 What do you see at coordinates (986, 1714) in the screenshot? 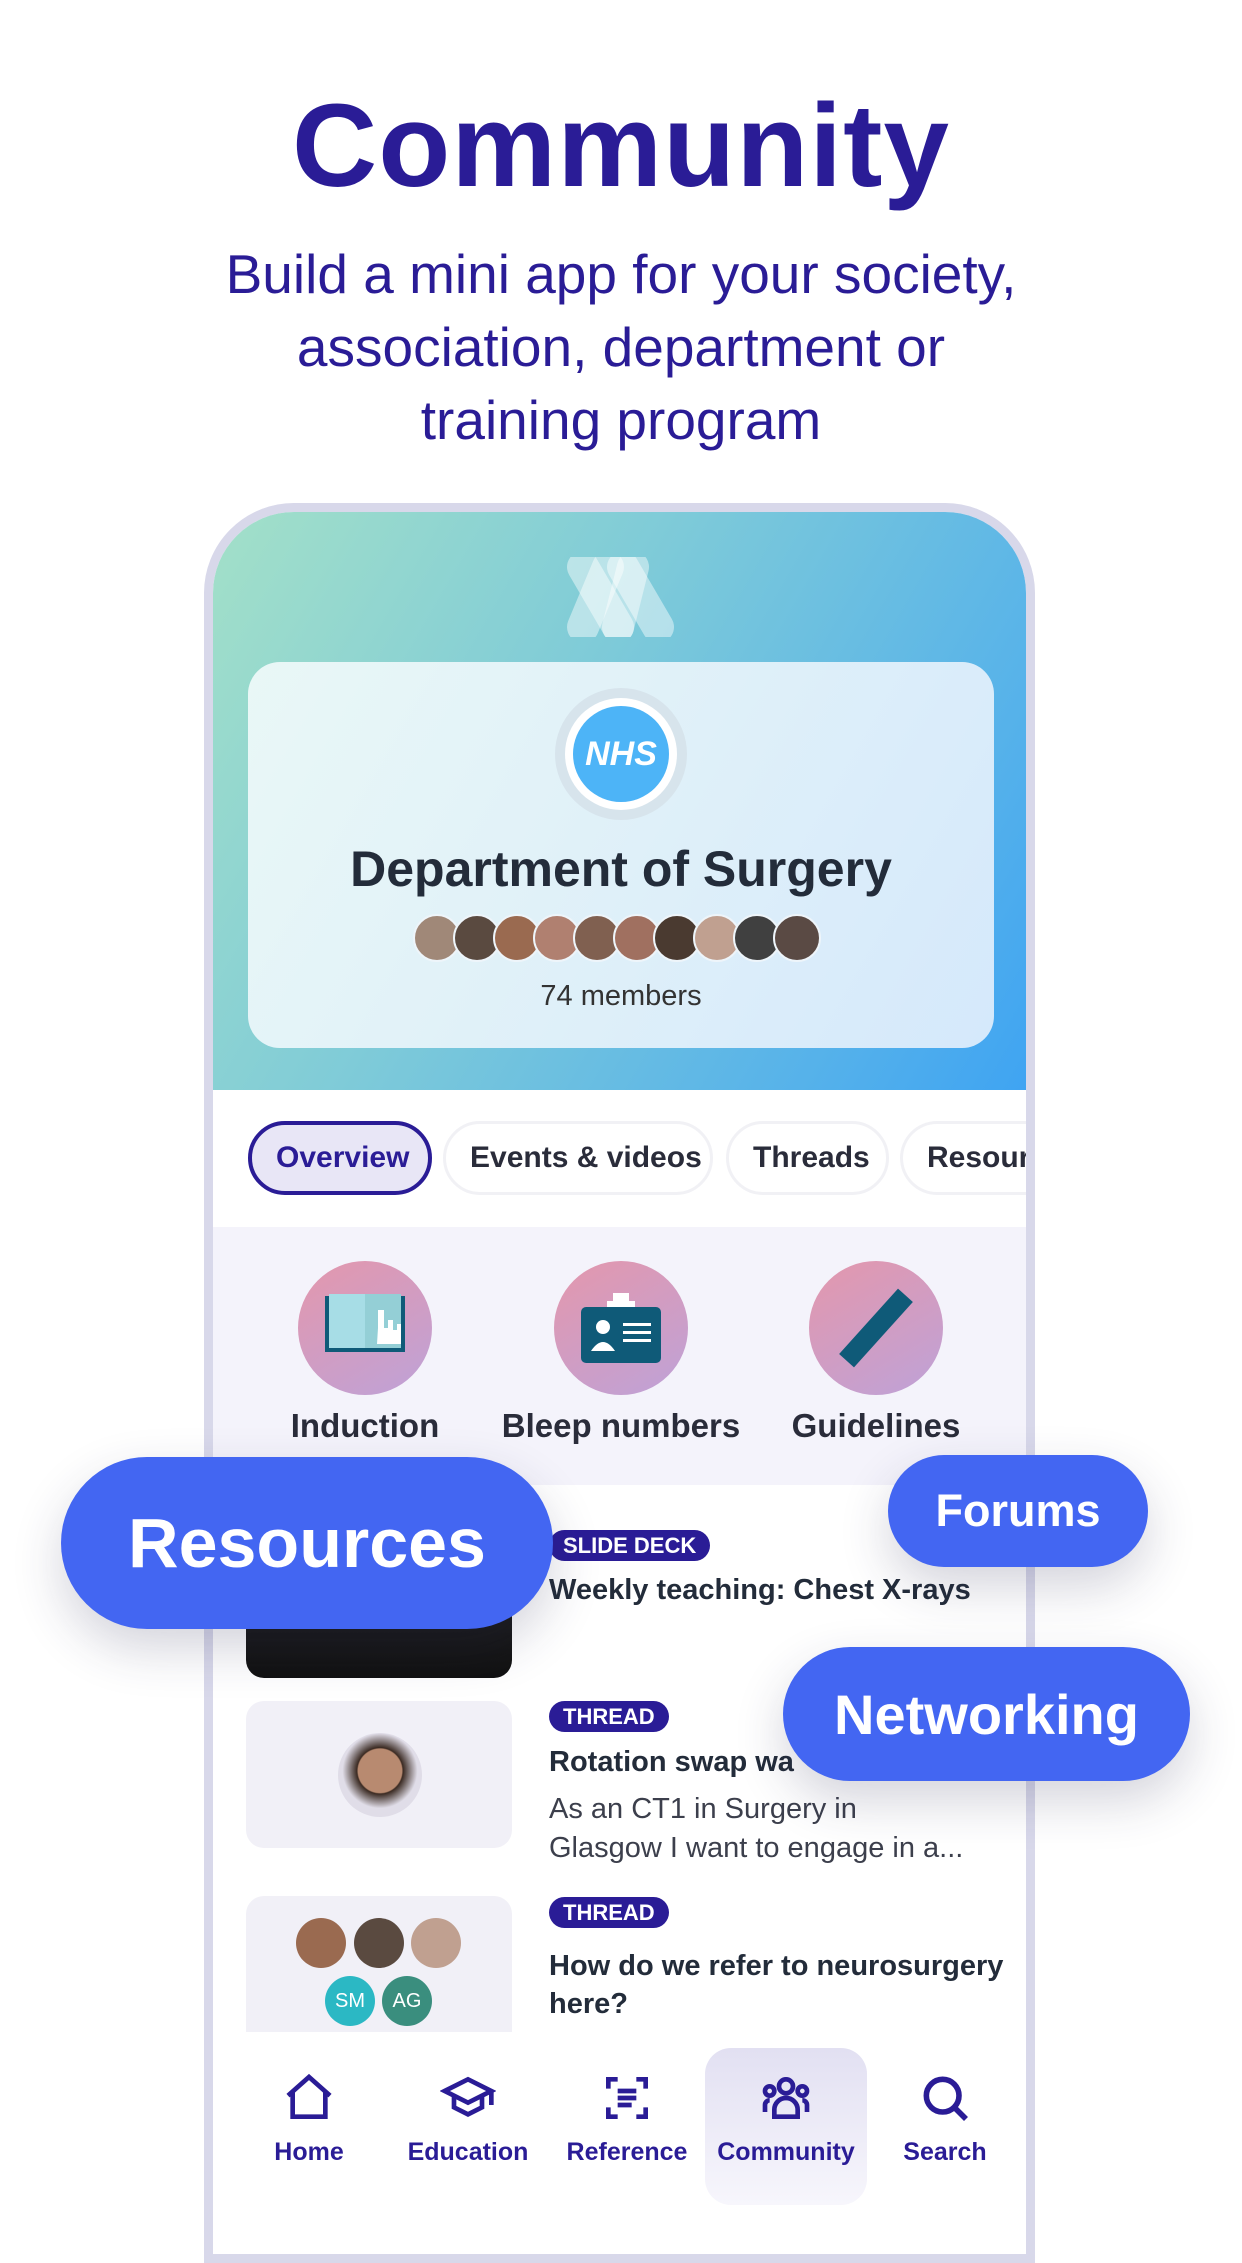
I see `networking-pill: Networking` at bounding box center [986, 1714].